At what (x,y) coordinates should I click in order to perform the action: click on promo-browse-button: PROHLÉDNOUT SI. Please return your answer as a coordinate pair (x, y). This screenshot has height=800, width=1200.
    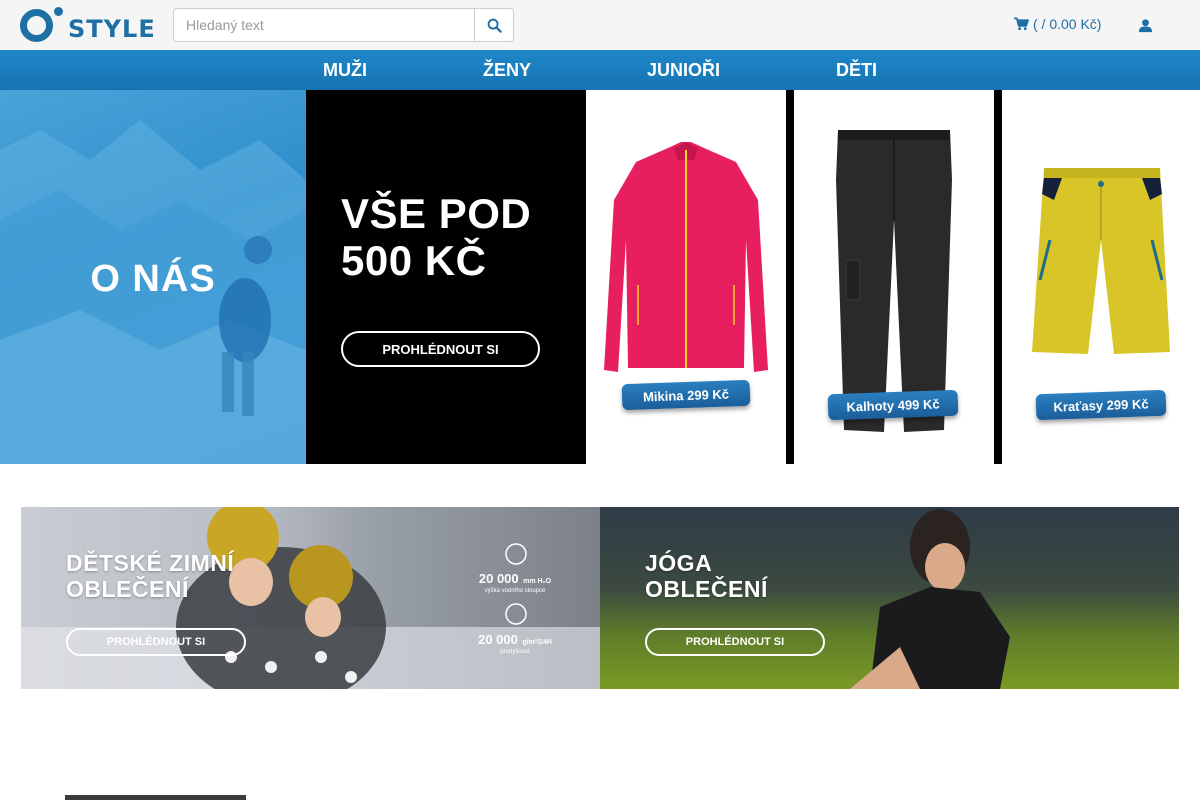
    Looking at the image, I should click on (440, 349).